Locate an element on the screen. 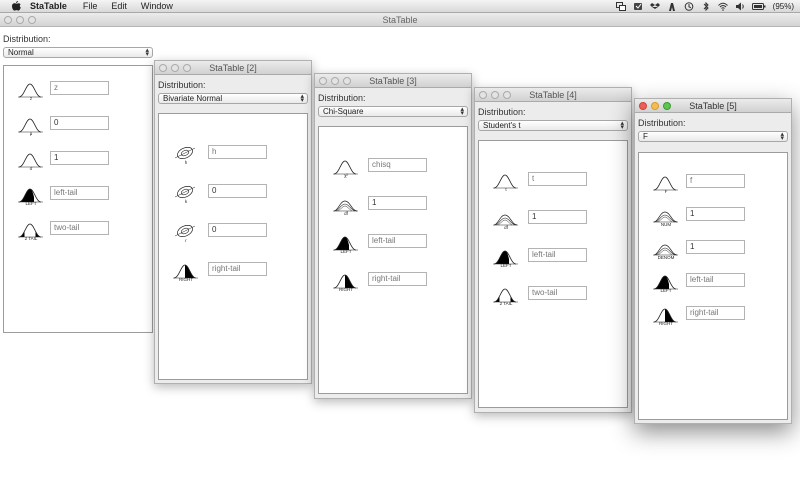  distribution-select: Bivariate Normal ▴ ▾ is located at coordinates (233, 98).